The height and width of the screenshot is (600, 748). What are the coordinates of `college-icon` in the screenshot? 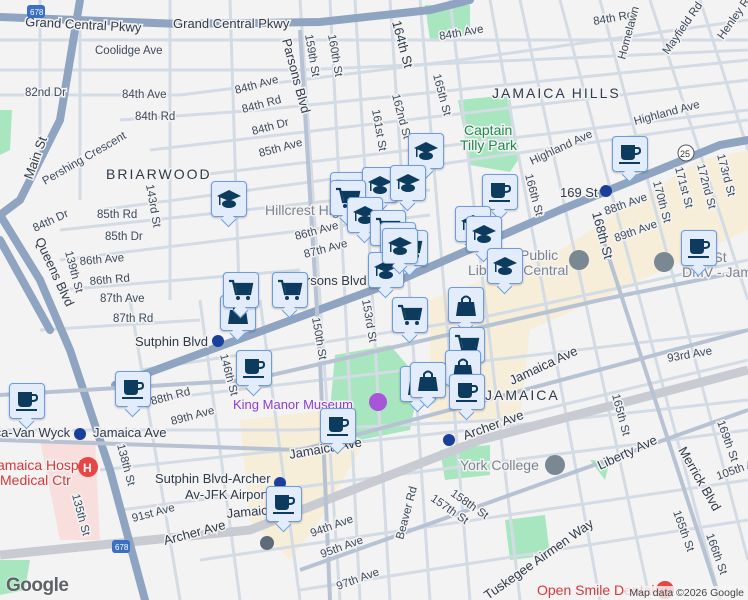 It's located at (555, 465).